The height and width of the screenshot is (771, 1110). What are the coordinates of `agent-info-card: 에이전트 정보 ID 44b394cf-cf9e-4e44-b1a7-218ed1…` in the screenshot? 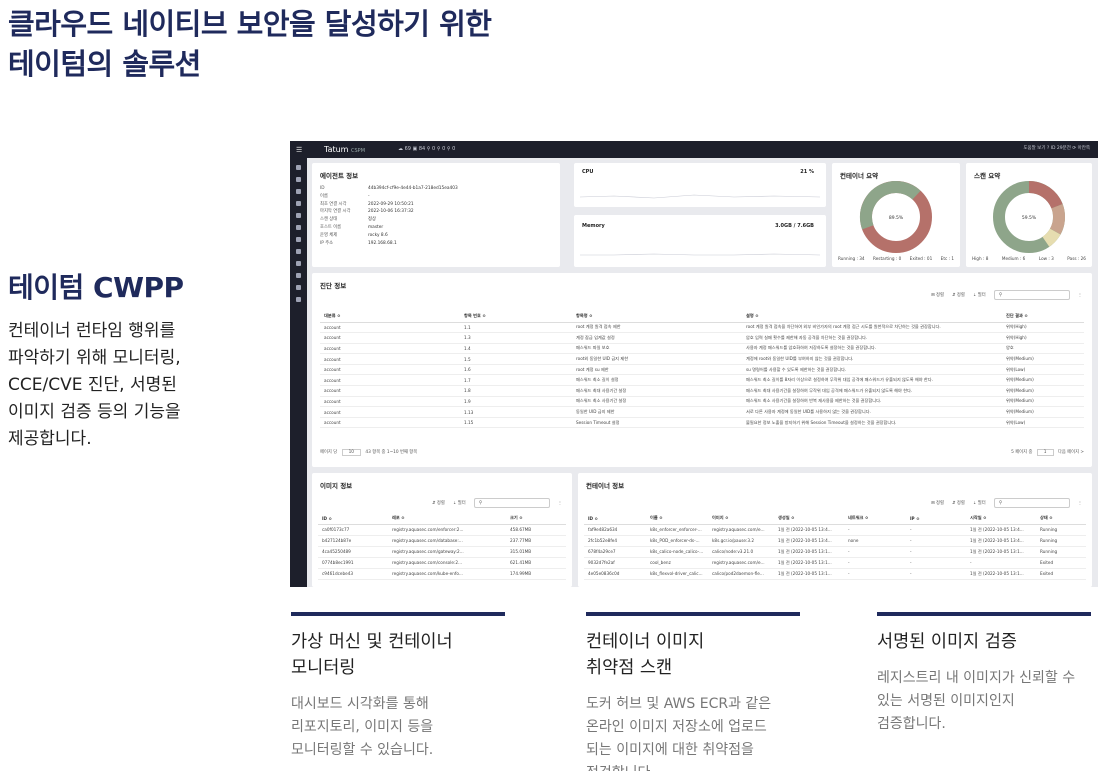 It's located at (436, 215).